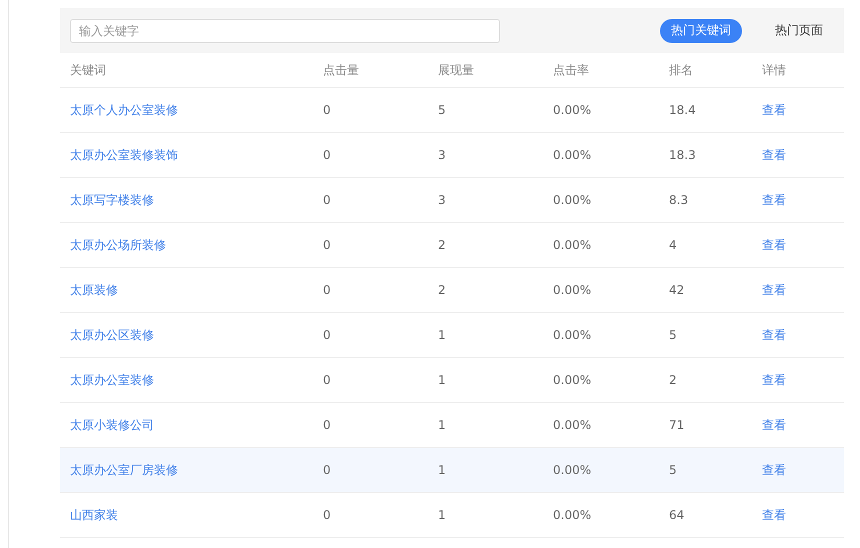 This screenshot has width=860, height=548. Describe the element at coordinates (682, 155) in the screenshot. I see `table-cell: 18.3` at that location.